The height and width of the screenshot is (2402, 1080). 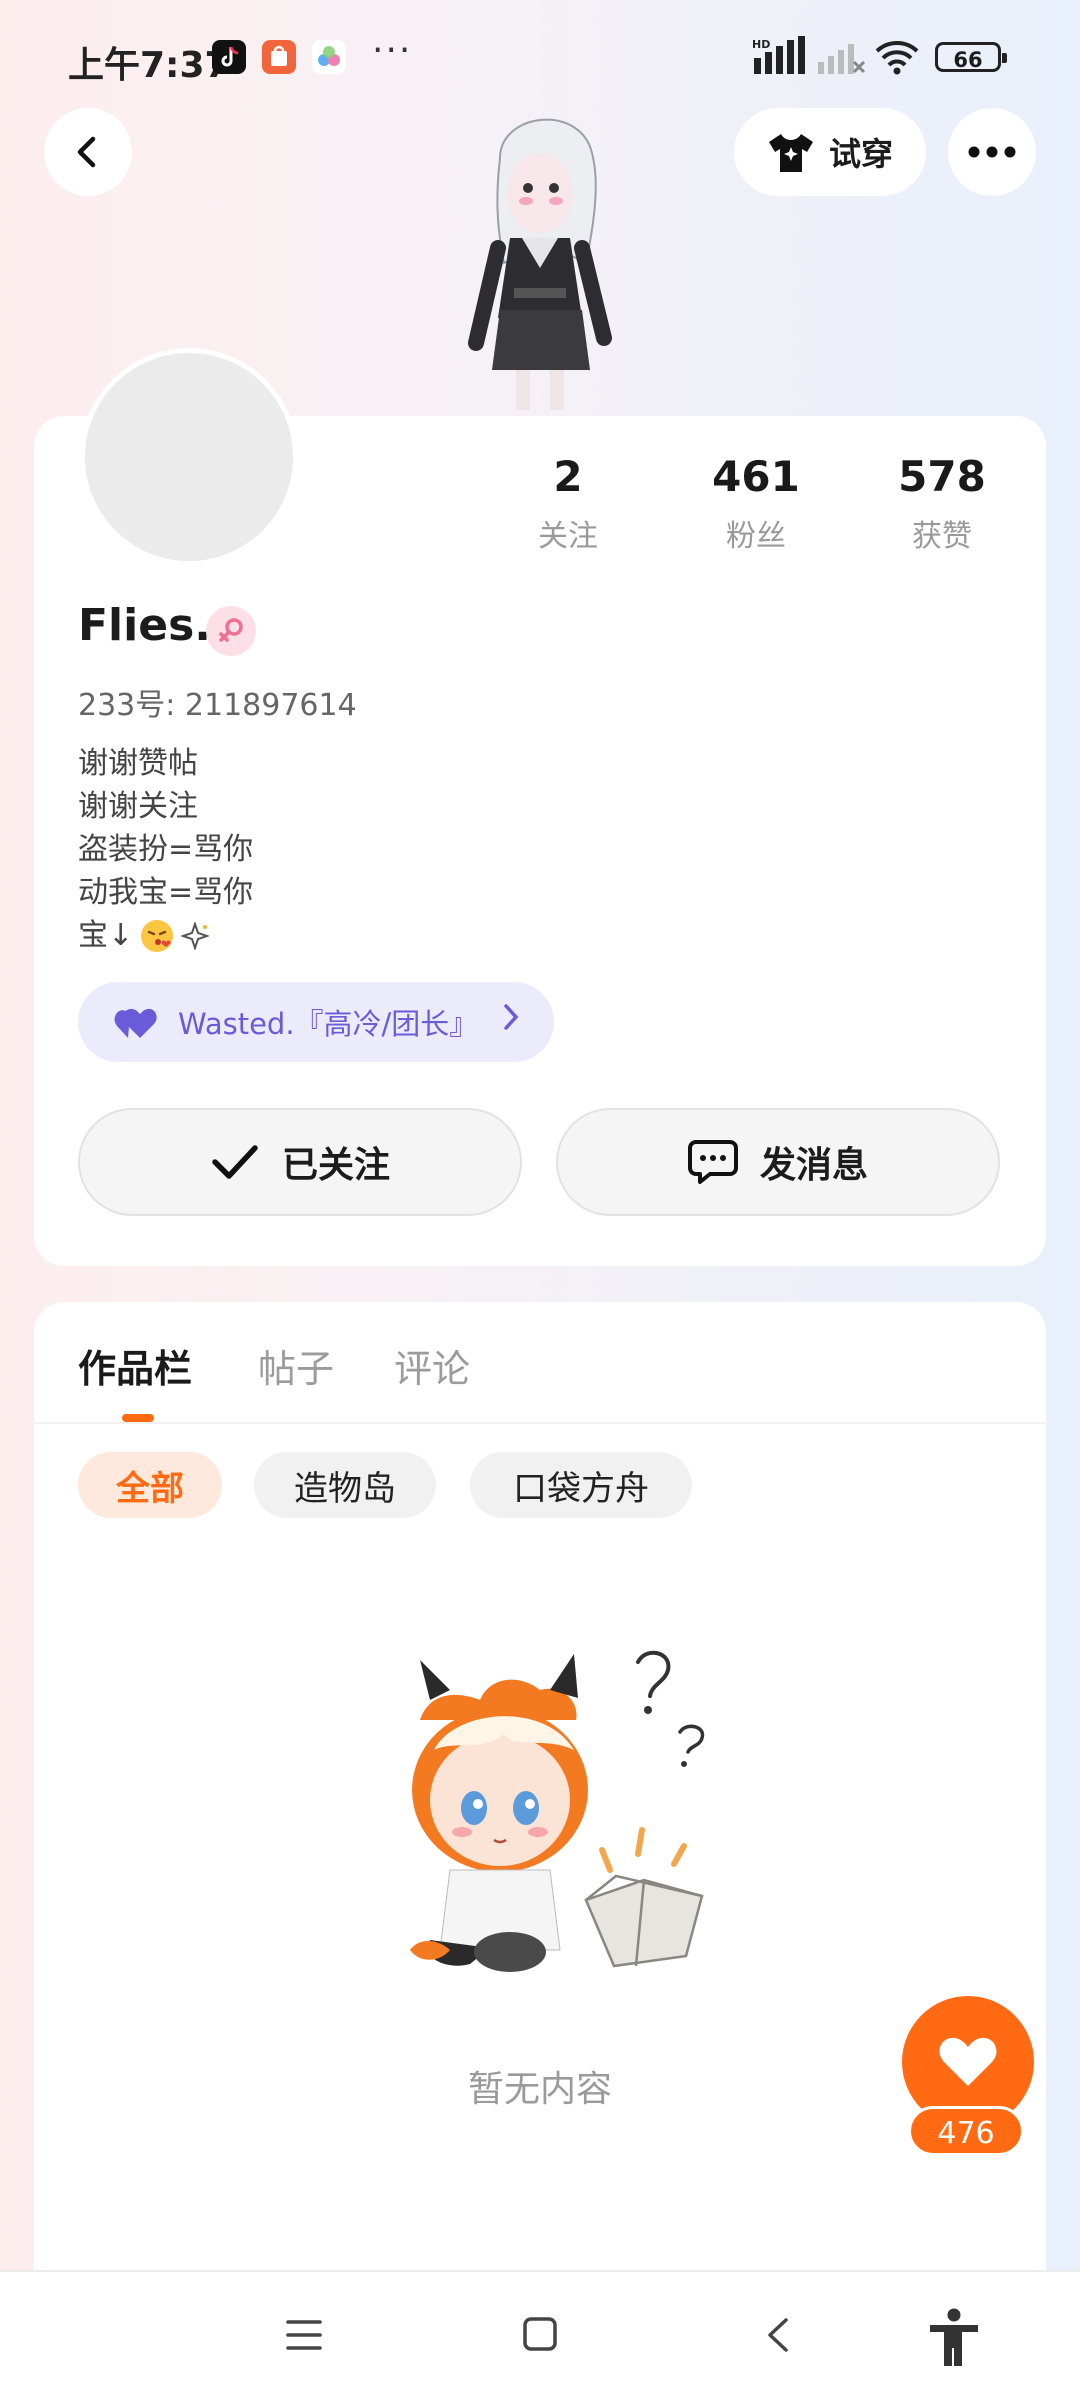 I want to click on more-options-button, so click(x=992, y=152).